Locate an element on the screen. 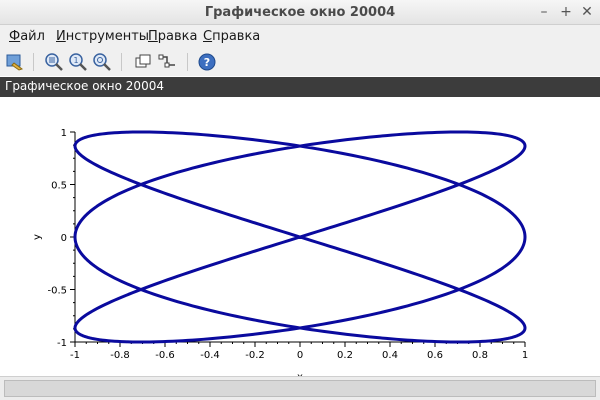 This screenshot has width=600, height=400. menu-edit: Правка is located at coordinates (172, 36).